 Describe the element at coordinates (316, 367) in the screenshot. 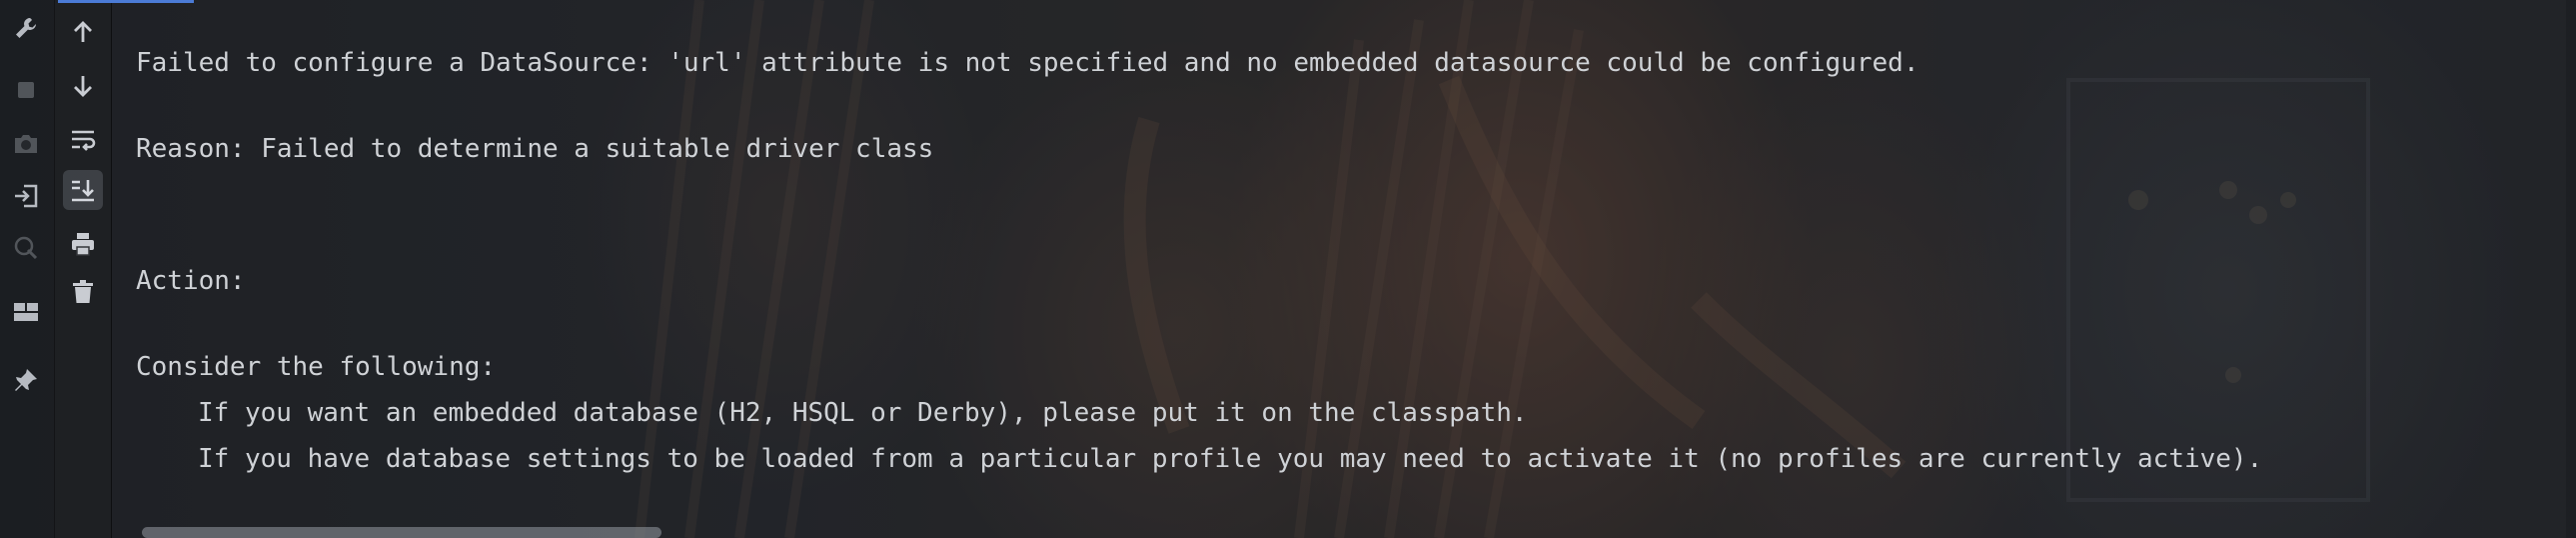

I see `console-line: Consider the following:` at that location.